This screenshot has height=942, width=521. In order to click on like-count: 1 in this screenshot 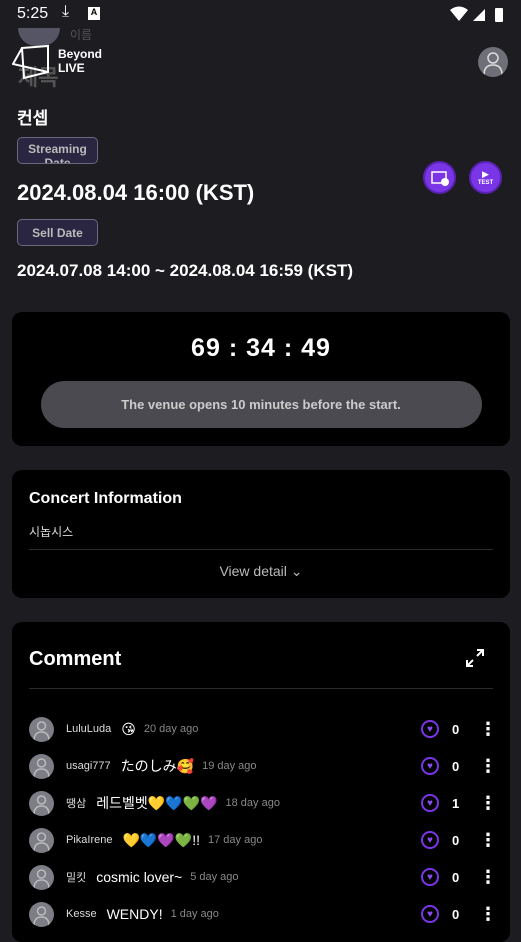, I will do `click(456, 803)`.